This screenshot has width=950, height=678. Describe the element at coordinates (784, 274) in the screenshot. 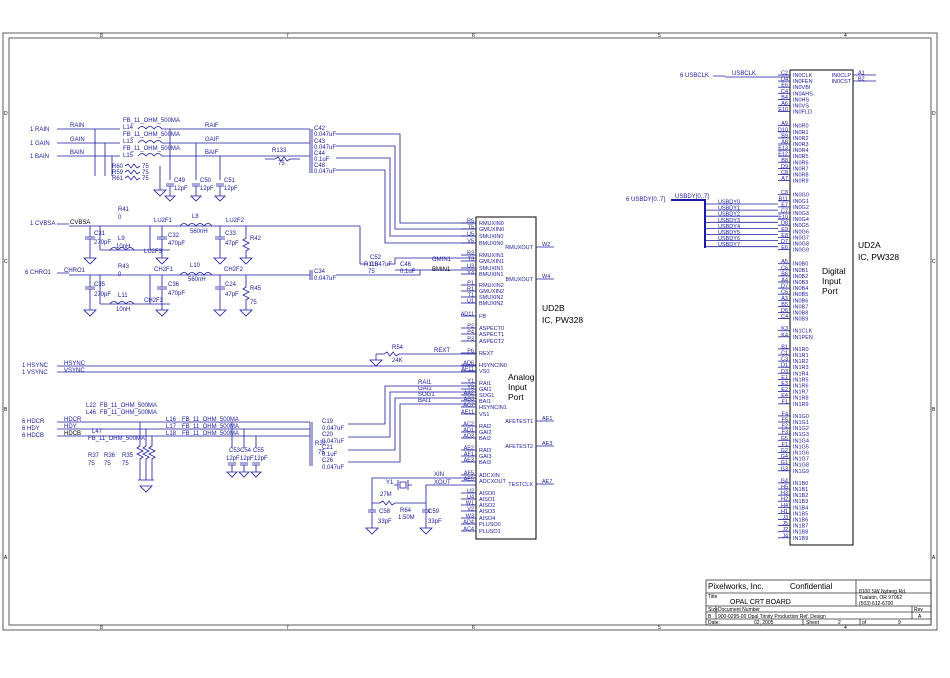

I see `ud2a-pin-number: B6` at that location.